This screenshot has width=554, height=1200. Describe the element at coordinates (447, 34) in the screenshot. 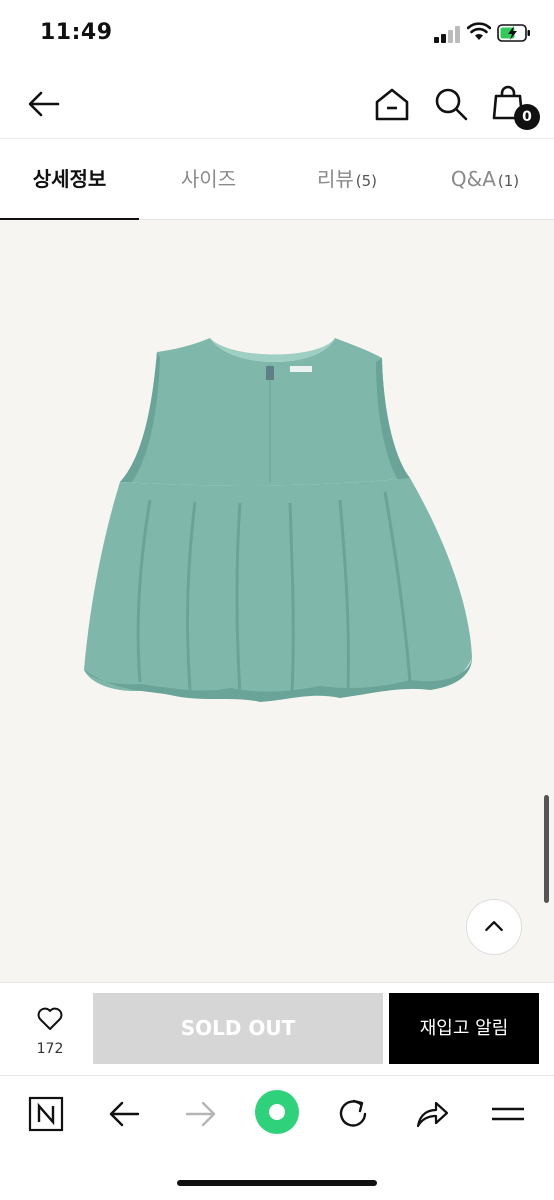

I see `cellular-signal-icon` at that location.